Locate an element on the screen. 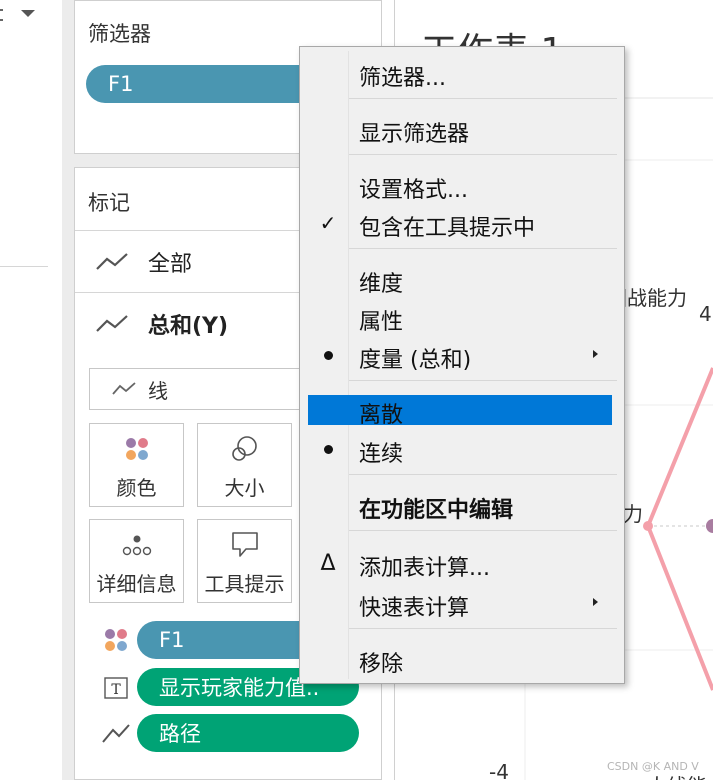 Image resolution: width=713 pixels, height=780 pixels. menu-item-discrete: 离散 is located at coordinates (460, 411).